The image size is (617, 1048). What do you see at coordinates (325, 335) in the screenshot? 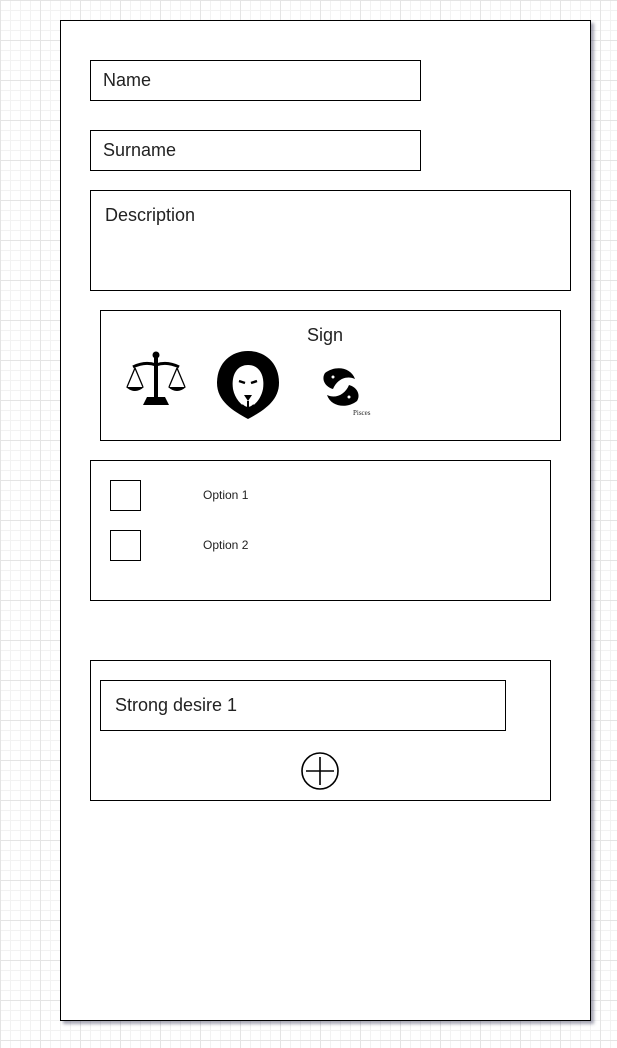
I see `sign-title: Sign` at bounding box center [325, 335].